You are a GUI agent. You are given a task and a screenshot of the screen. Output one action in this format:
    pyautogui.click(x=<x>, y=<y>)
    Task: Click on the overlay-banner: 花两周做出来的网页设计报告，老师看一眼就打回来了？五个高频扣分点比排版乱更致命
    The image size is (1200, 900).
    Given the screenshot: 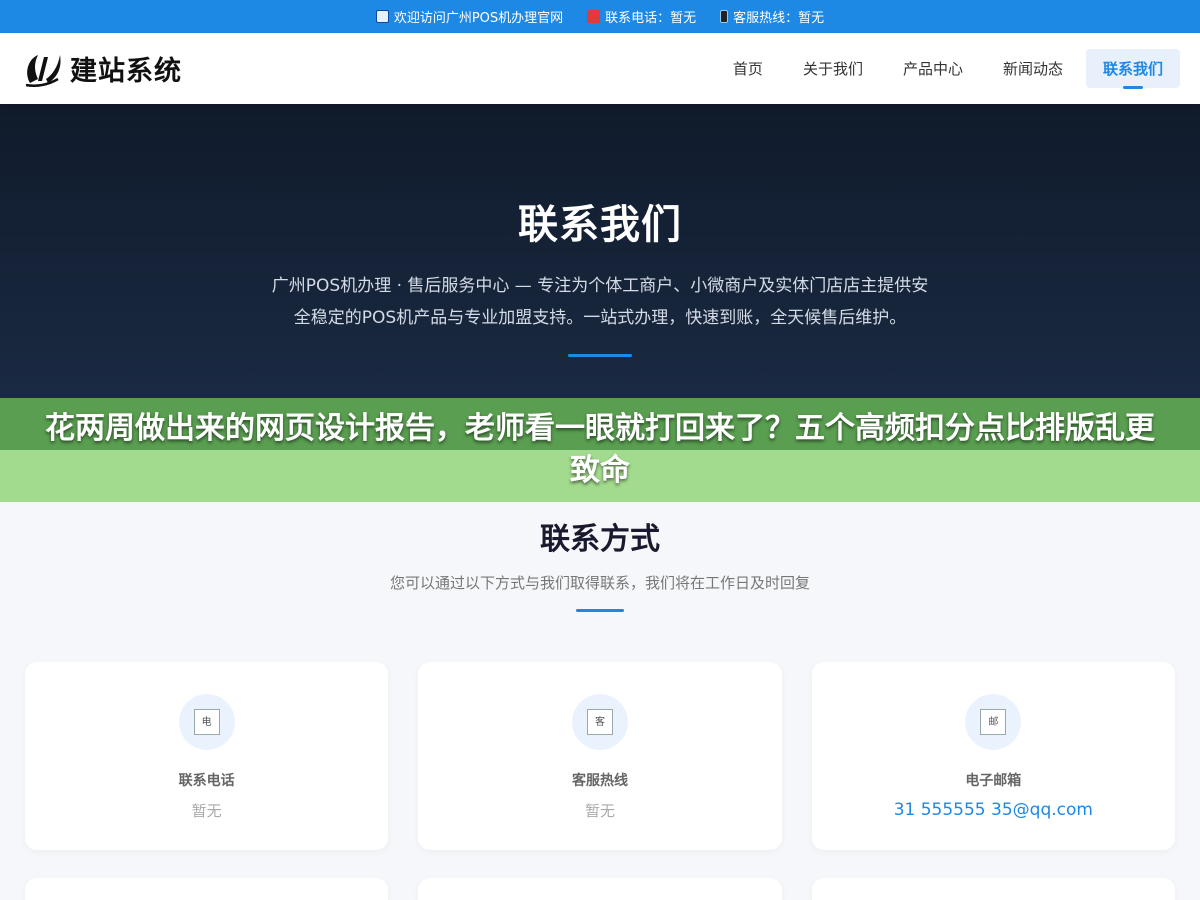 What is the action you would take?
    pyautogui.click(x=600, y=450)
    